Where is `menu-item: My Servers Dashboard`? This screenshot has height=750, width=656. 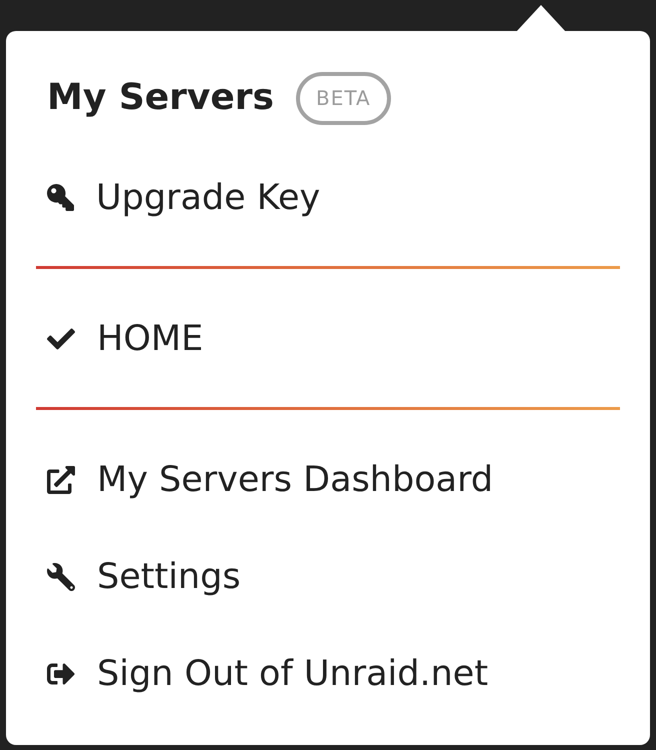
menu-item: My Servers Dashboard is located at coordinates (270, 479).